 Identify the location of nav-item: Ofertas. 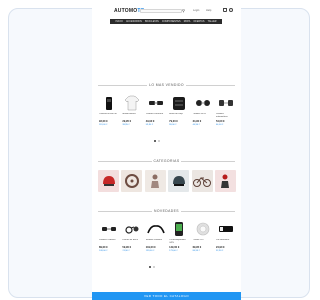
(198, 21).